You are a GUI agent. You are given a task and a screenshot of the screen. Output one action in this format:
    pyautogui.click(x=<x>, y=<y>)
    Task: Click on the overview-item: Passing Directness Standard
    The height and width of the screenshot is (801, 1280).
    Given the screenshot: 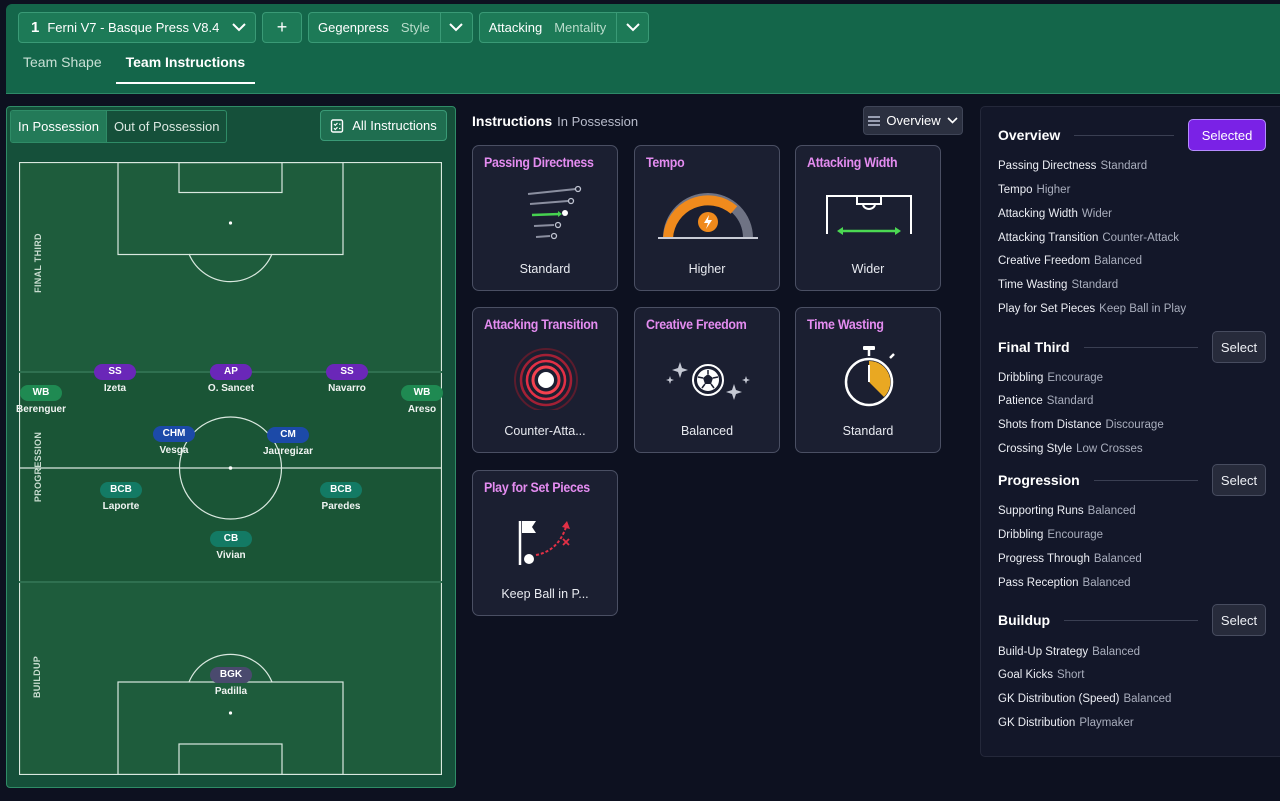 What is the action you would take?
    pyautogui.click(x=1072, y=166)
    